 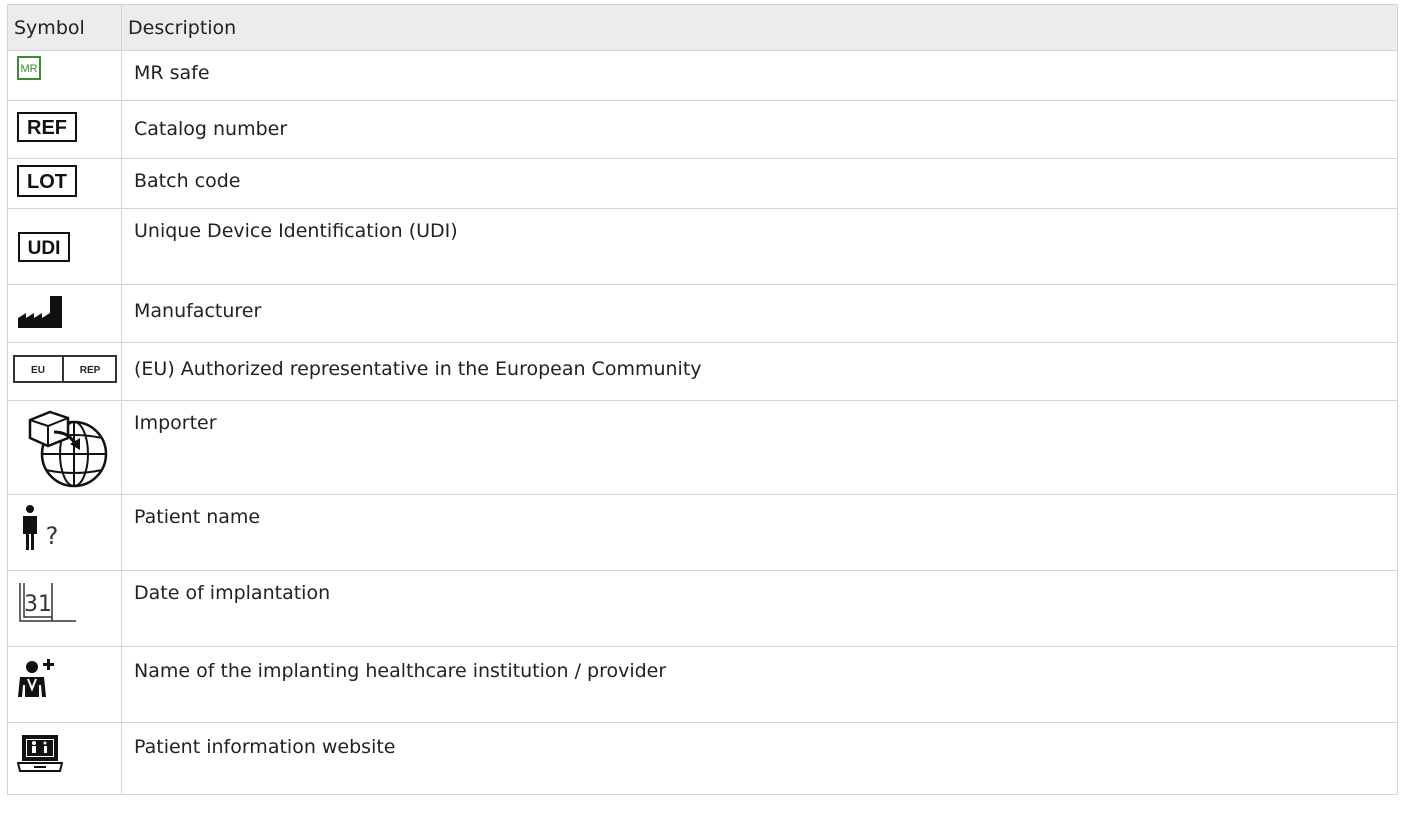 What do you see at coordinates (41, 527) in the screenshot?
I see `patient-name-icon: ?` at bounding box center [41, 527].